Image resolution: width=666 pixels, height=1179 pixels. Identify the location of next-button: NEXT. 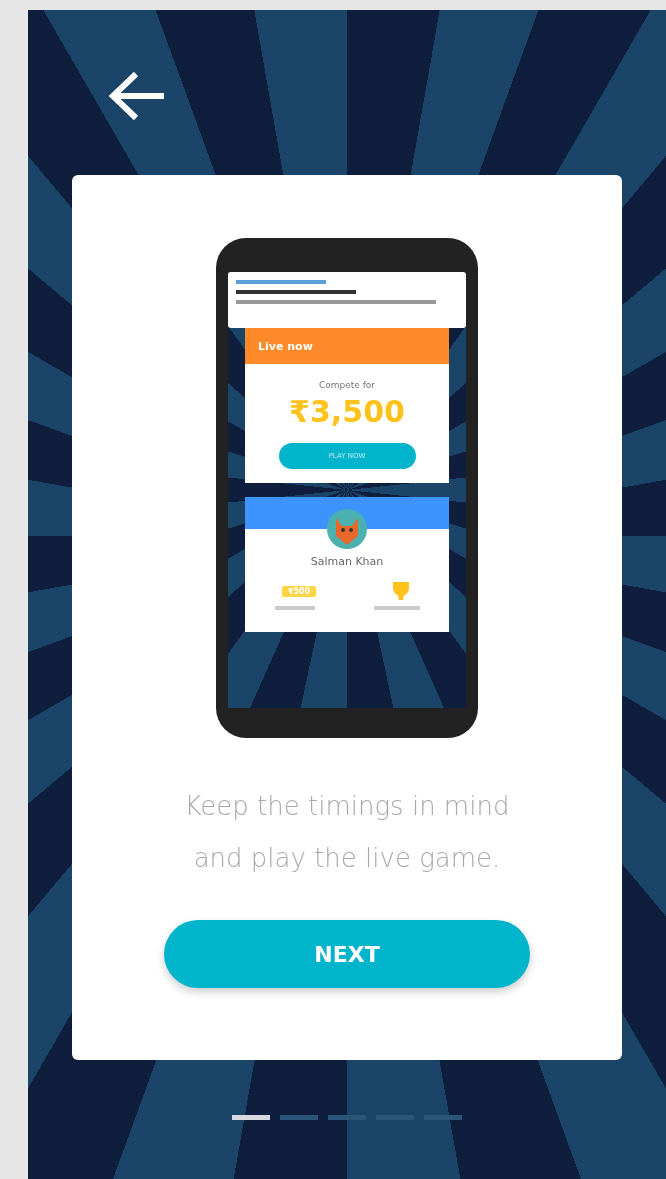
(347, 954).